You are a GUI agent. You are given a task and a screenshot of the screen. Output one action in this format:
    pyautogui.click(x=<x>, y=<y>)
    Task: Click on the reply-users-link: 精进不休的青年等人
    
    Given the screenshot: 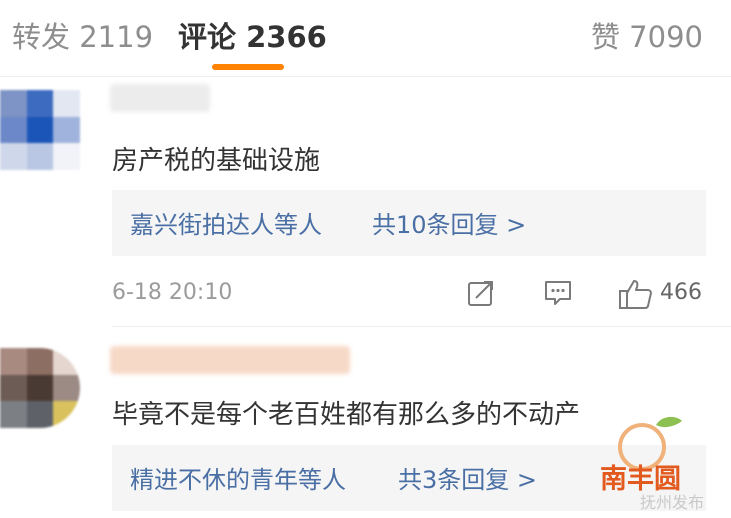 What is the action you would take?
    pyautogui.click(x=238, y=477)
    